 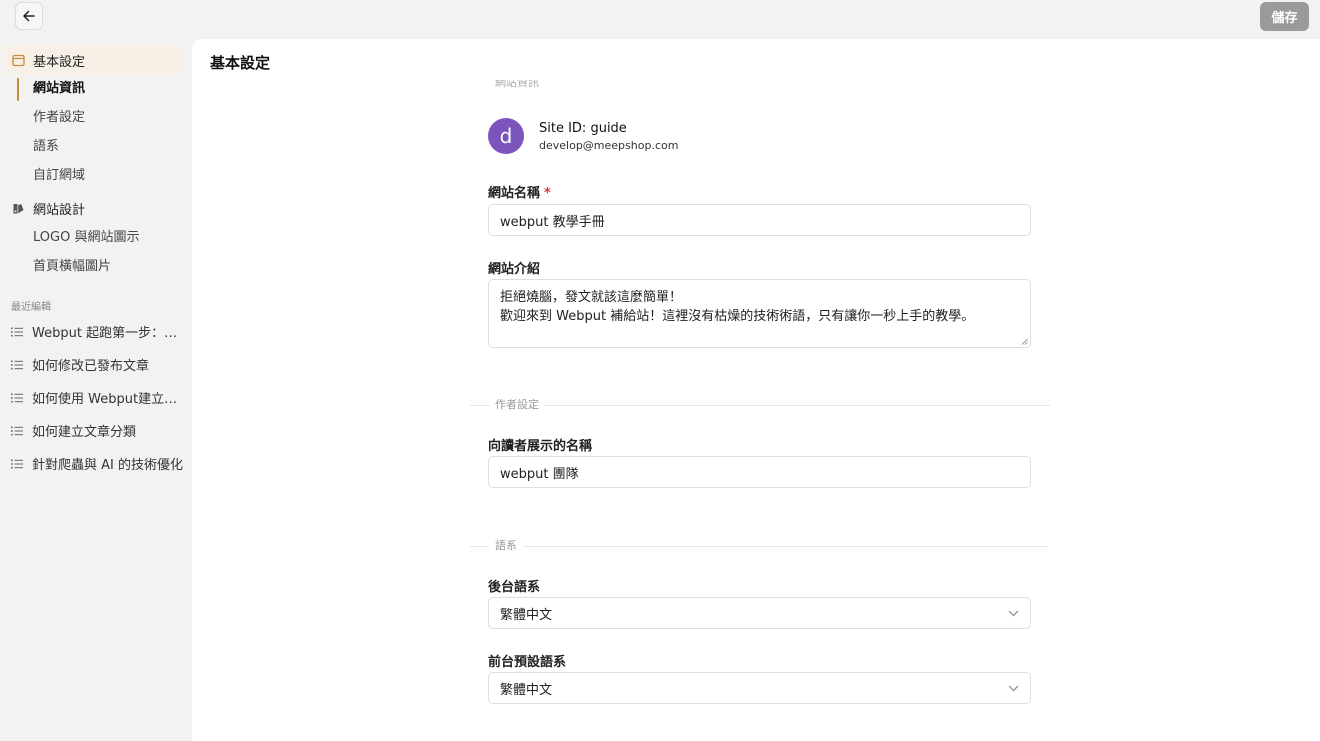 I want to click on sidebar-item-author-settings: 作者設定, so click(x=59, y=118).